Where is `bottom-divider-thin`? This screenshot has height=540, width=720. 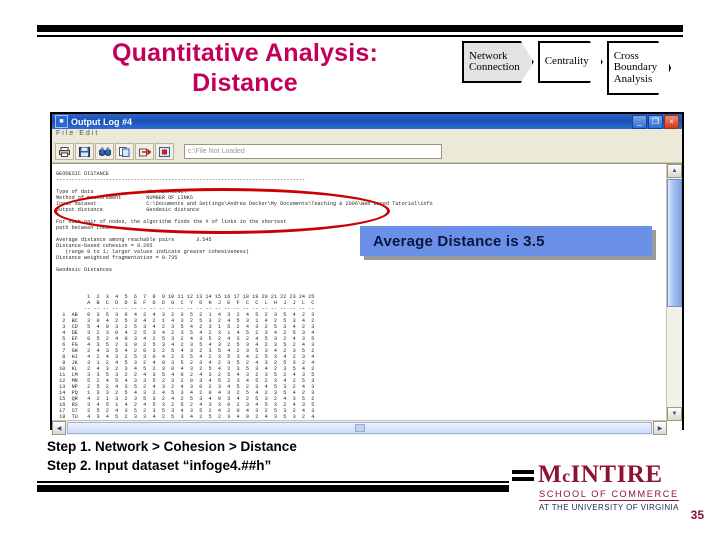
bottom-divider-thin is located at coordinates (273, 482).